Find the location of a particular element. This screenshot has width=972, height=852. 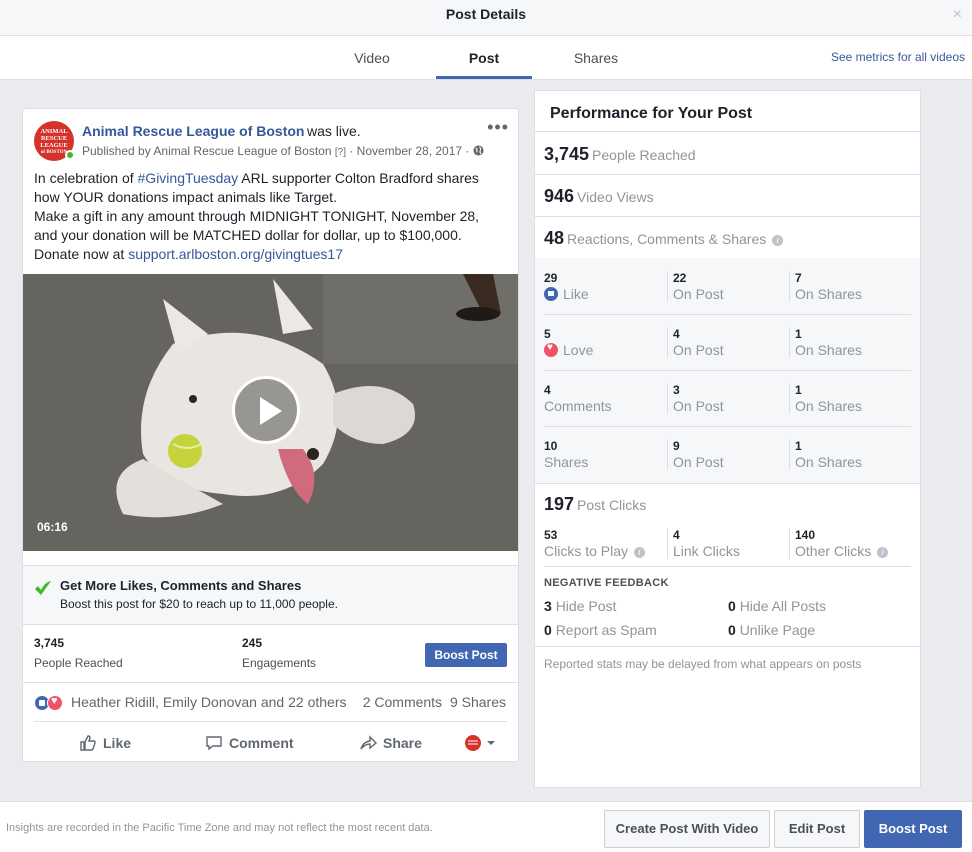

tab-post: Post is located at coordinates (484, 57).